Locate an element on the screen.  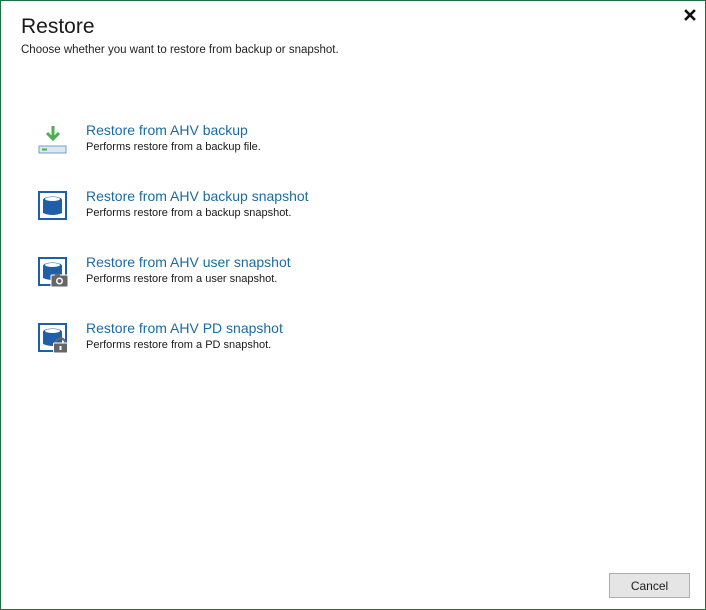
database-camera-icon is located at coordinates (53, 272).